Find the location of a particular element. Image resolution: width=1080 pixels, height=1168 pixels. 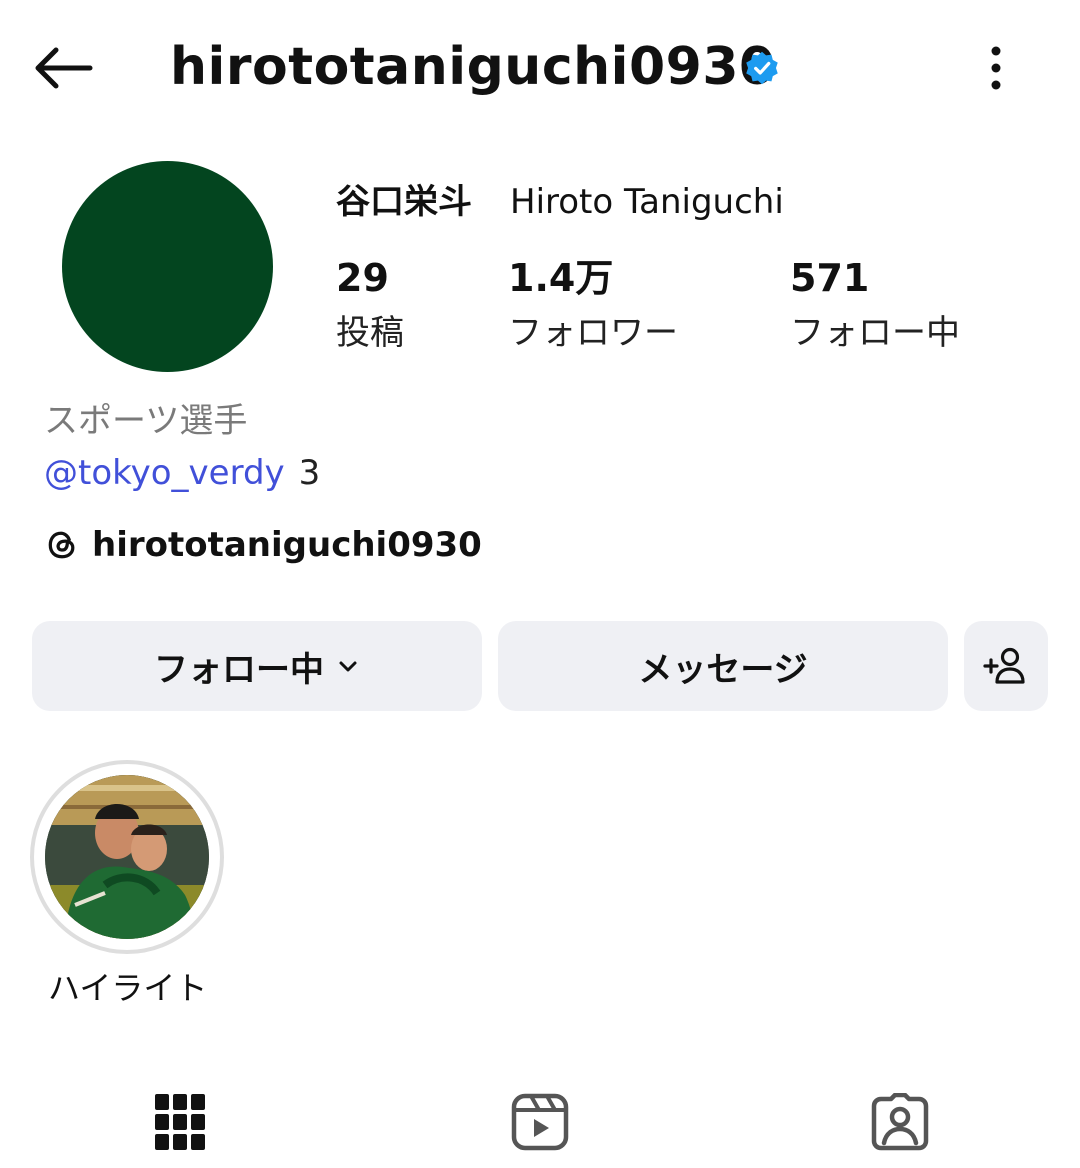

grid-icon is located at coordinates (180, 1122).